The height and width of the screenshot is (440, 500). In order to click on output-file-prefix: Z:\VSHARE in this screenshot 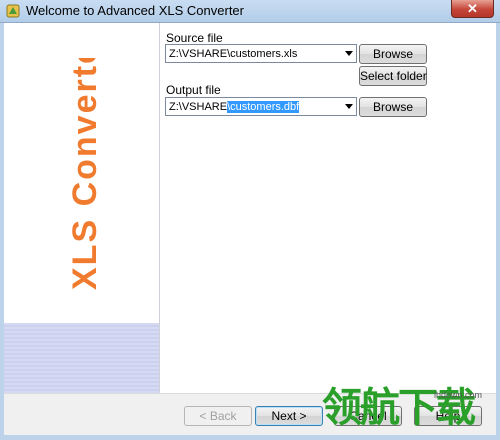, I will do `click(198, 107)`.